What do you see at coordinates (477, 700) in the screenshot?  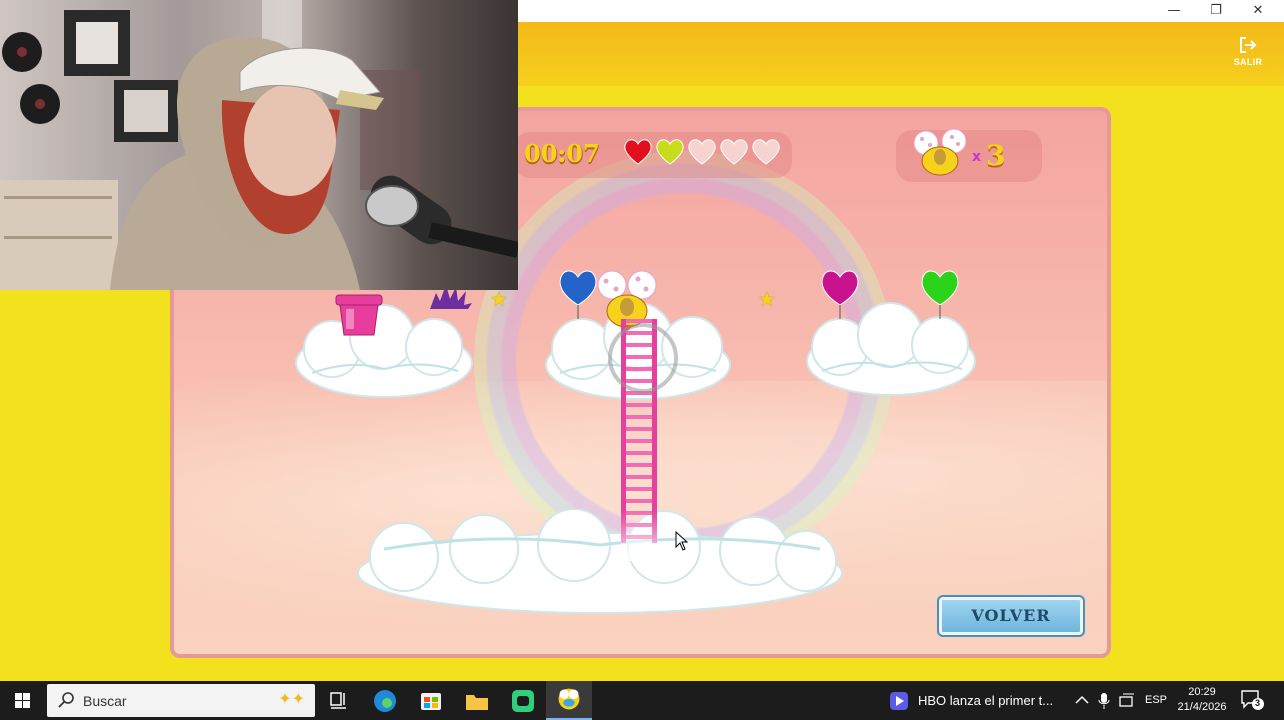 I see `file-explorer-icon` at bounding box center [477, 700].